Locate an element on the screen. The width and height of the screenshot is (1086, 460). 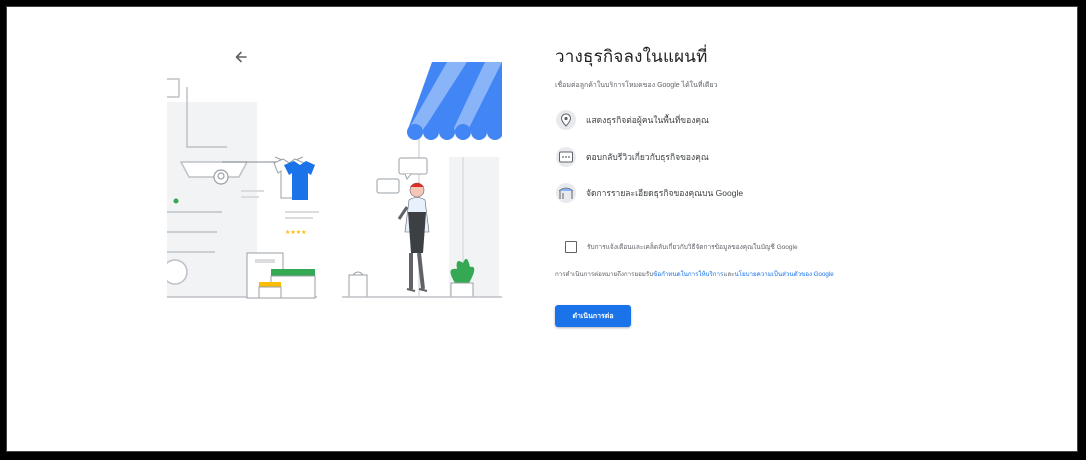
feature-item-manage-profile: จัดการรายละเอียดธุรกิจของคุณบน Google is located at coordinates (649, 193).